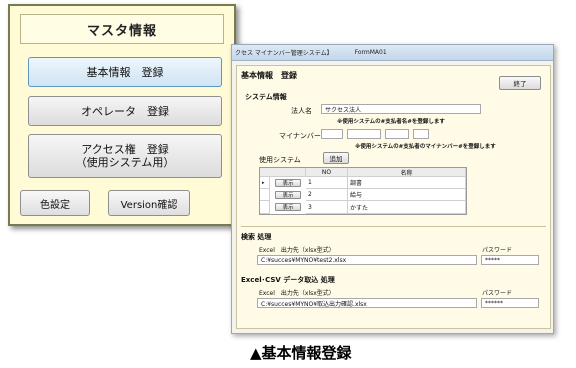 The height and width of the screenshot is (368, 576). Describe the element at coordinates (407, 195) in the screenshot. I see `grid-row-2-name: 給与` at that location.